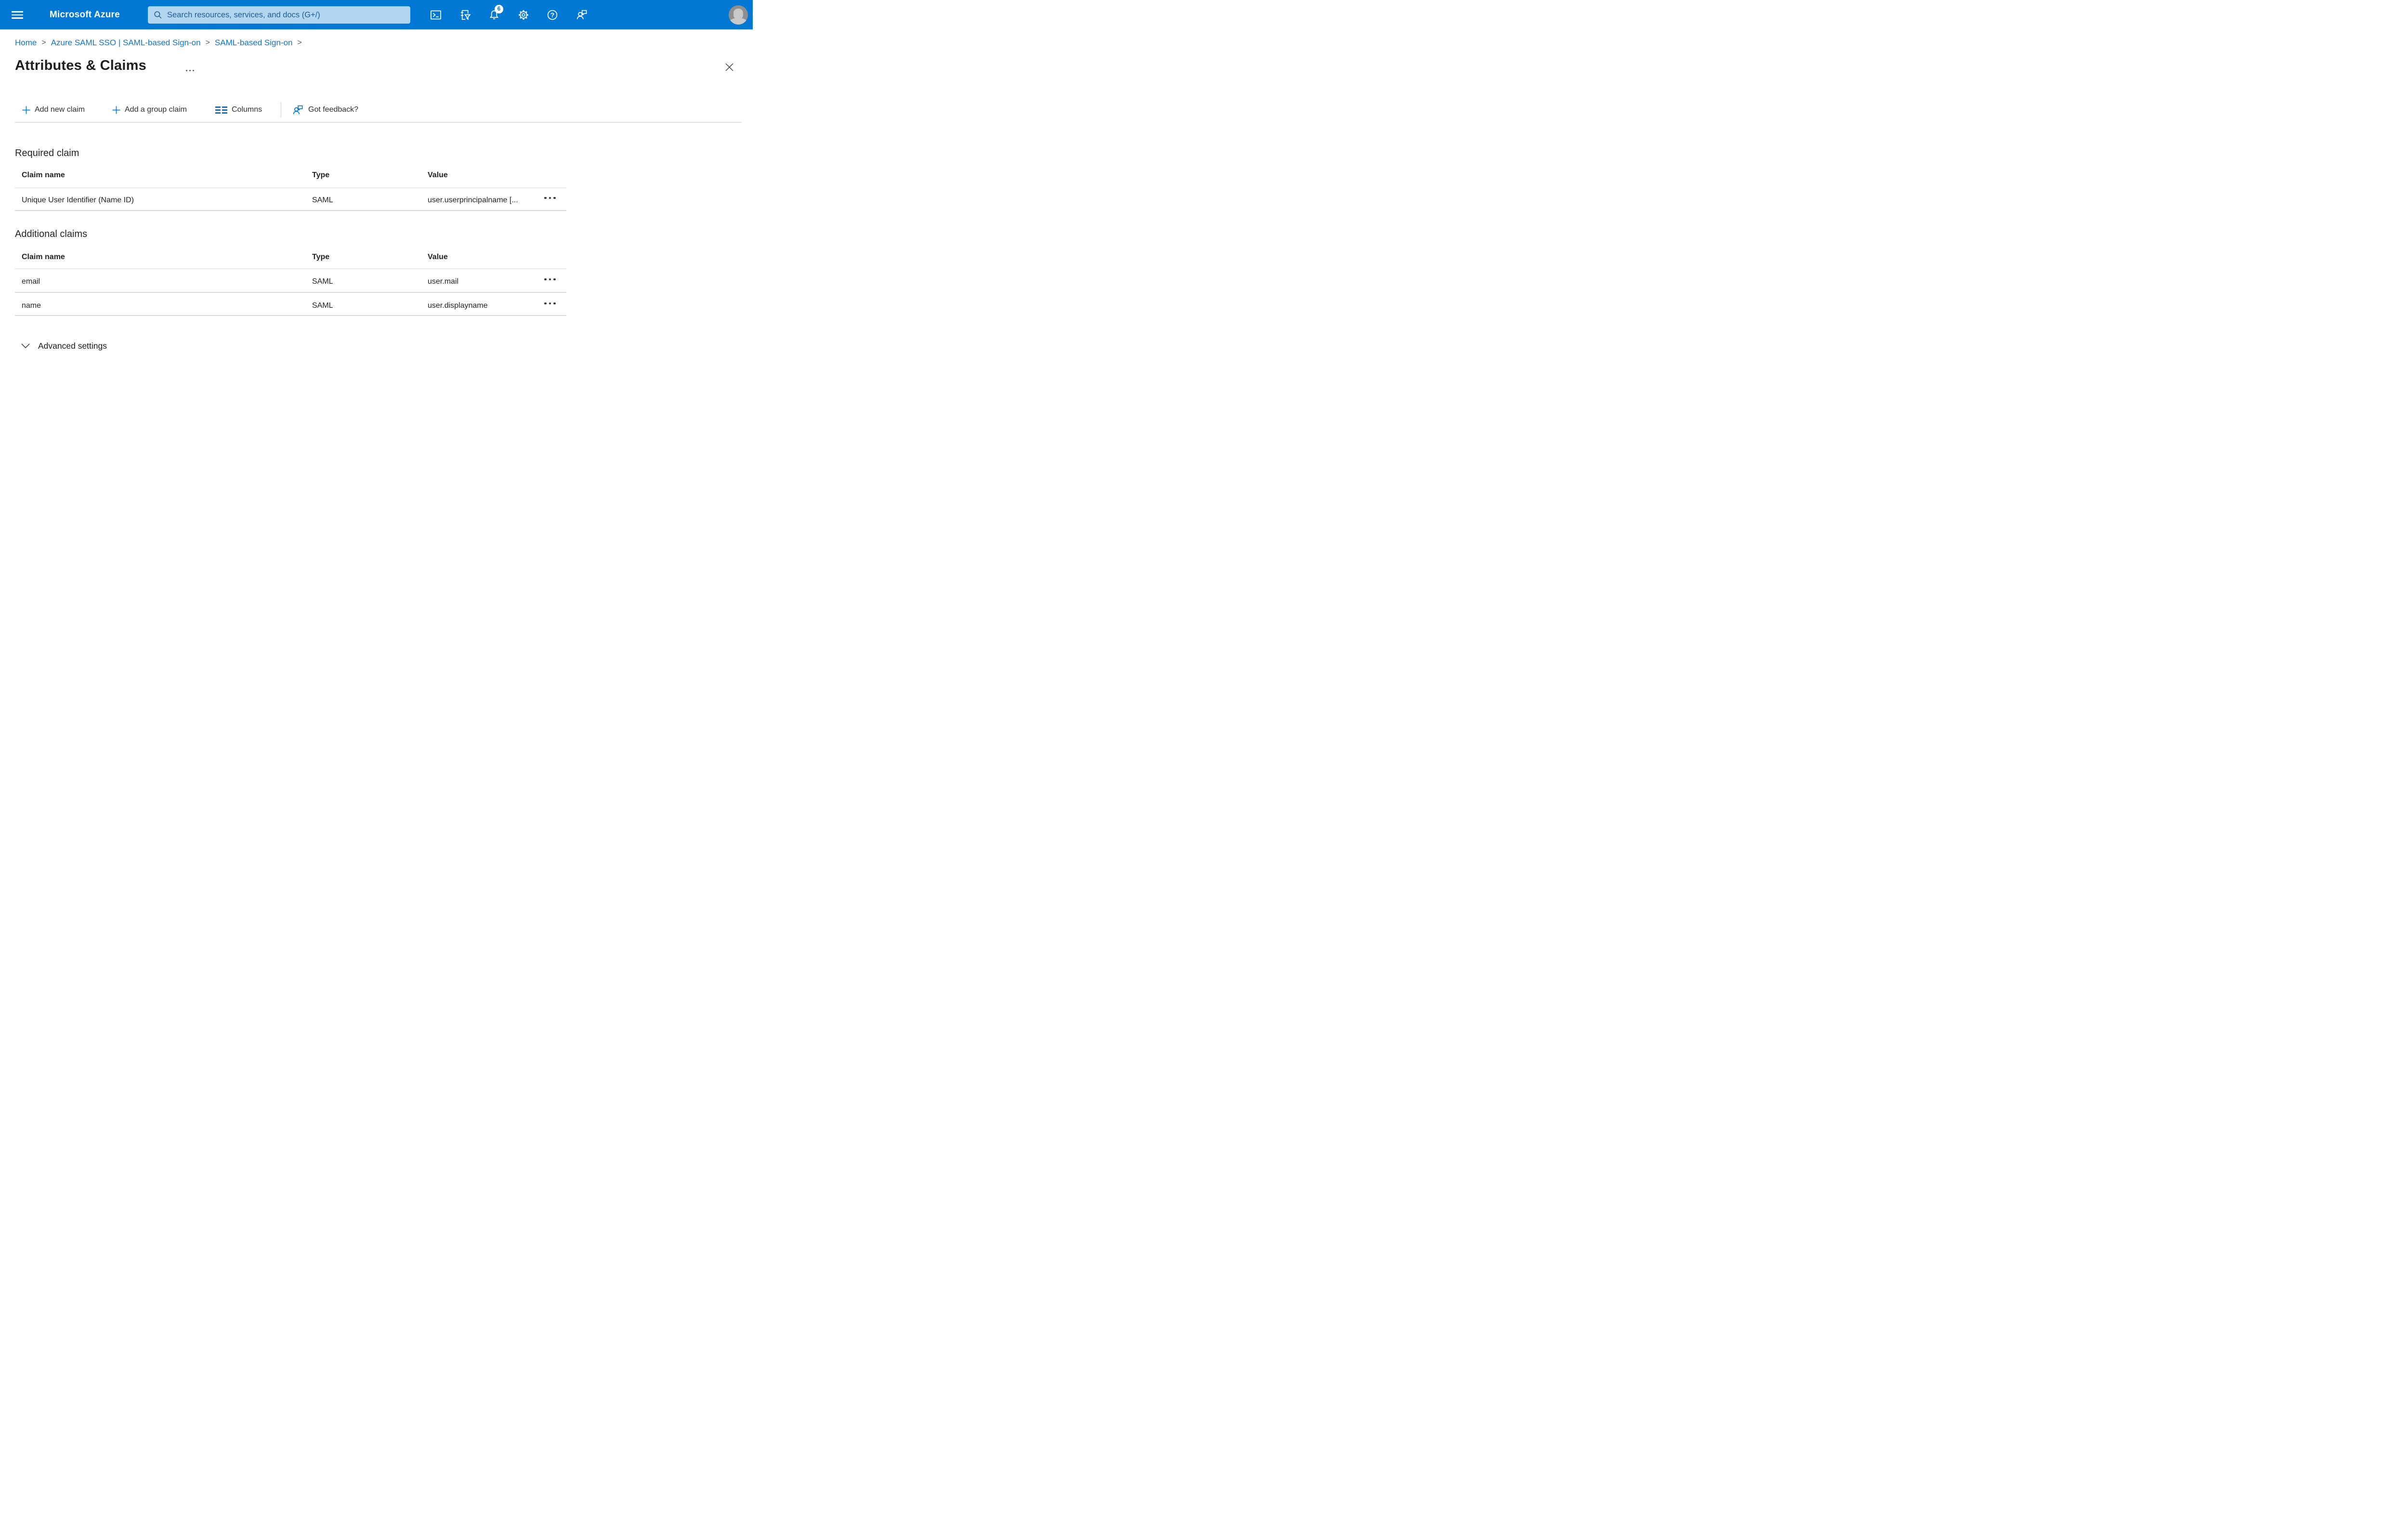  I want to click on notifications-button: 6, so click(494, 15).